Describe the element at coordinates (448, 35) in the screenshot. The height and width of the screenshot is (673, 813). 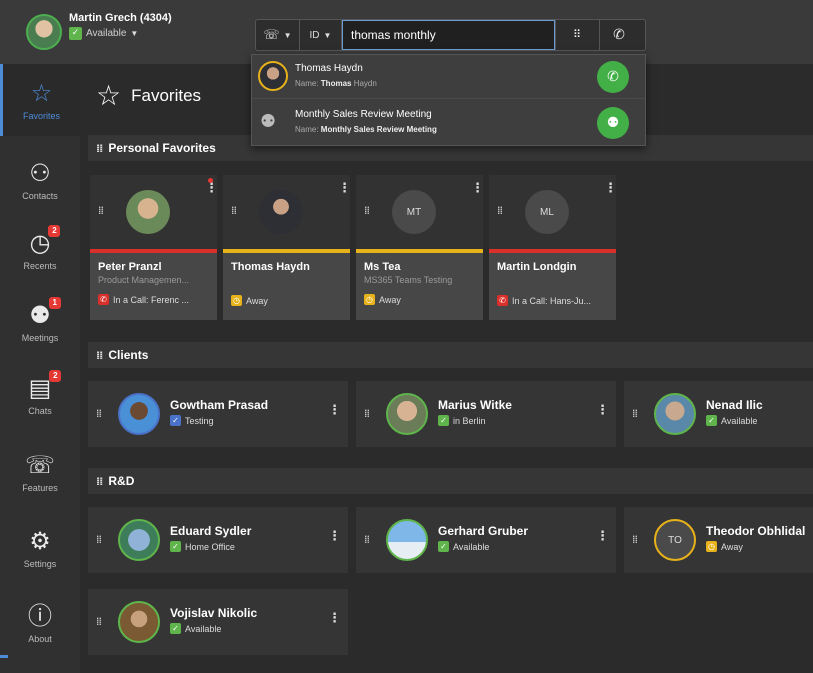
I see `search-input` at that location.